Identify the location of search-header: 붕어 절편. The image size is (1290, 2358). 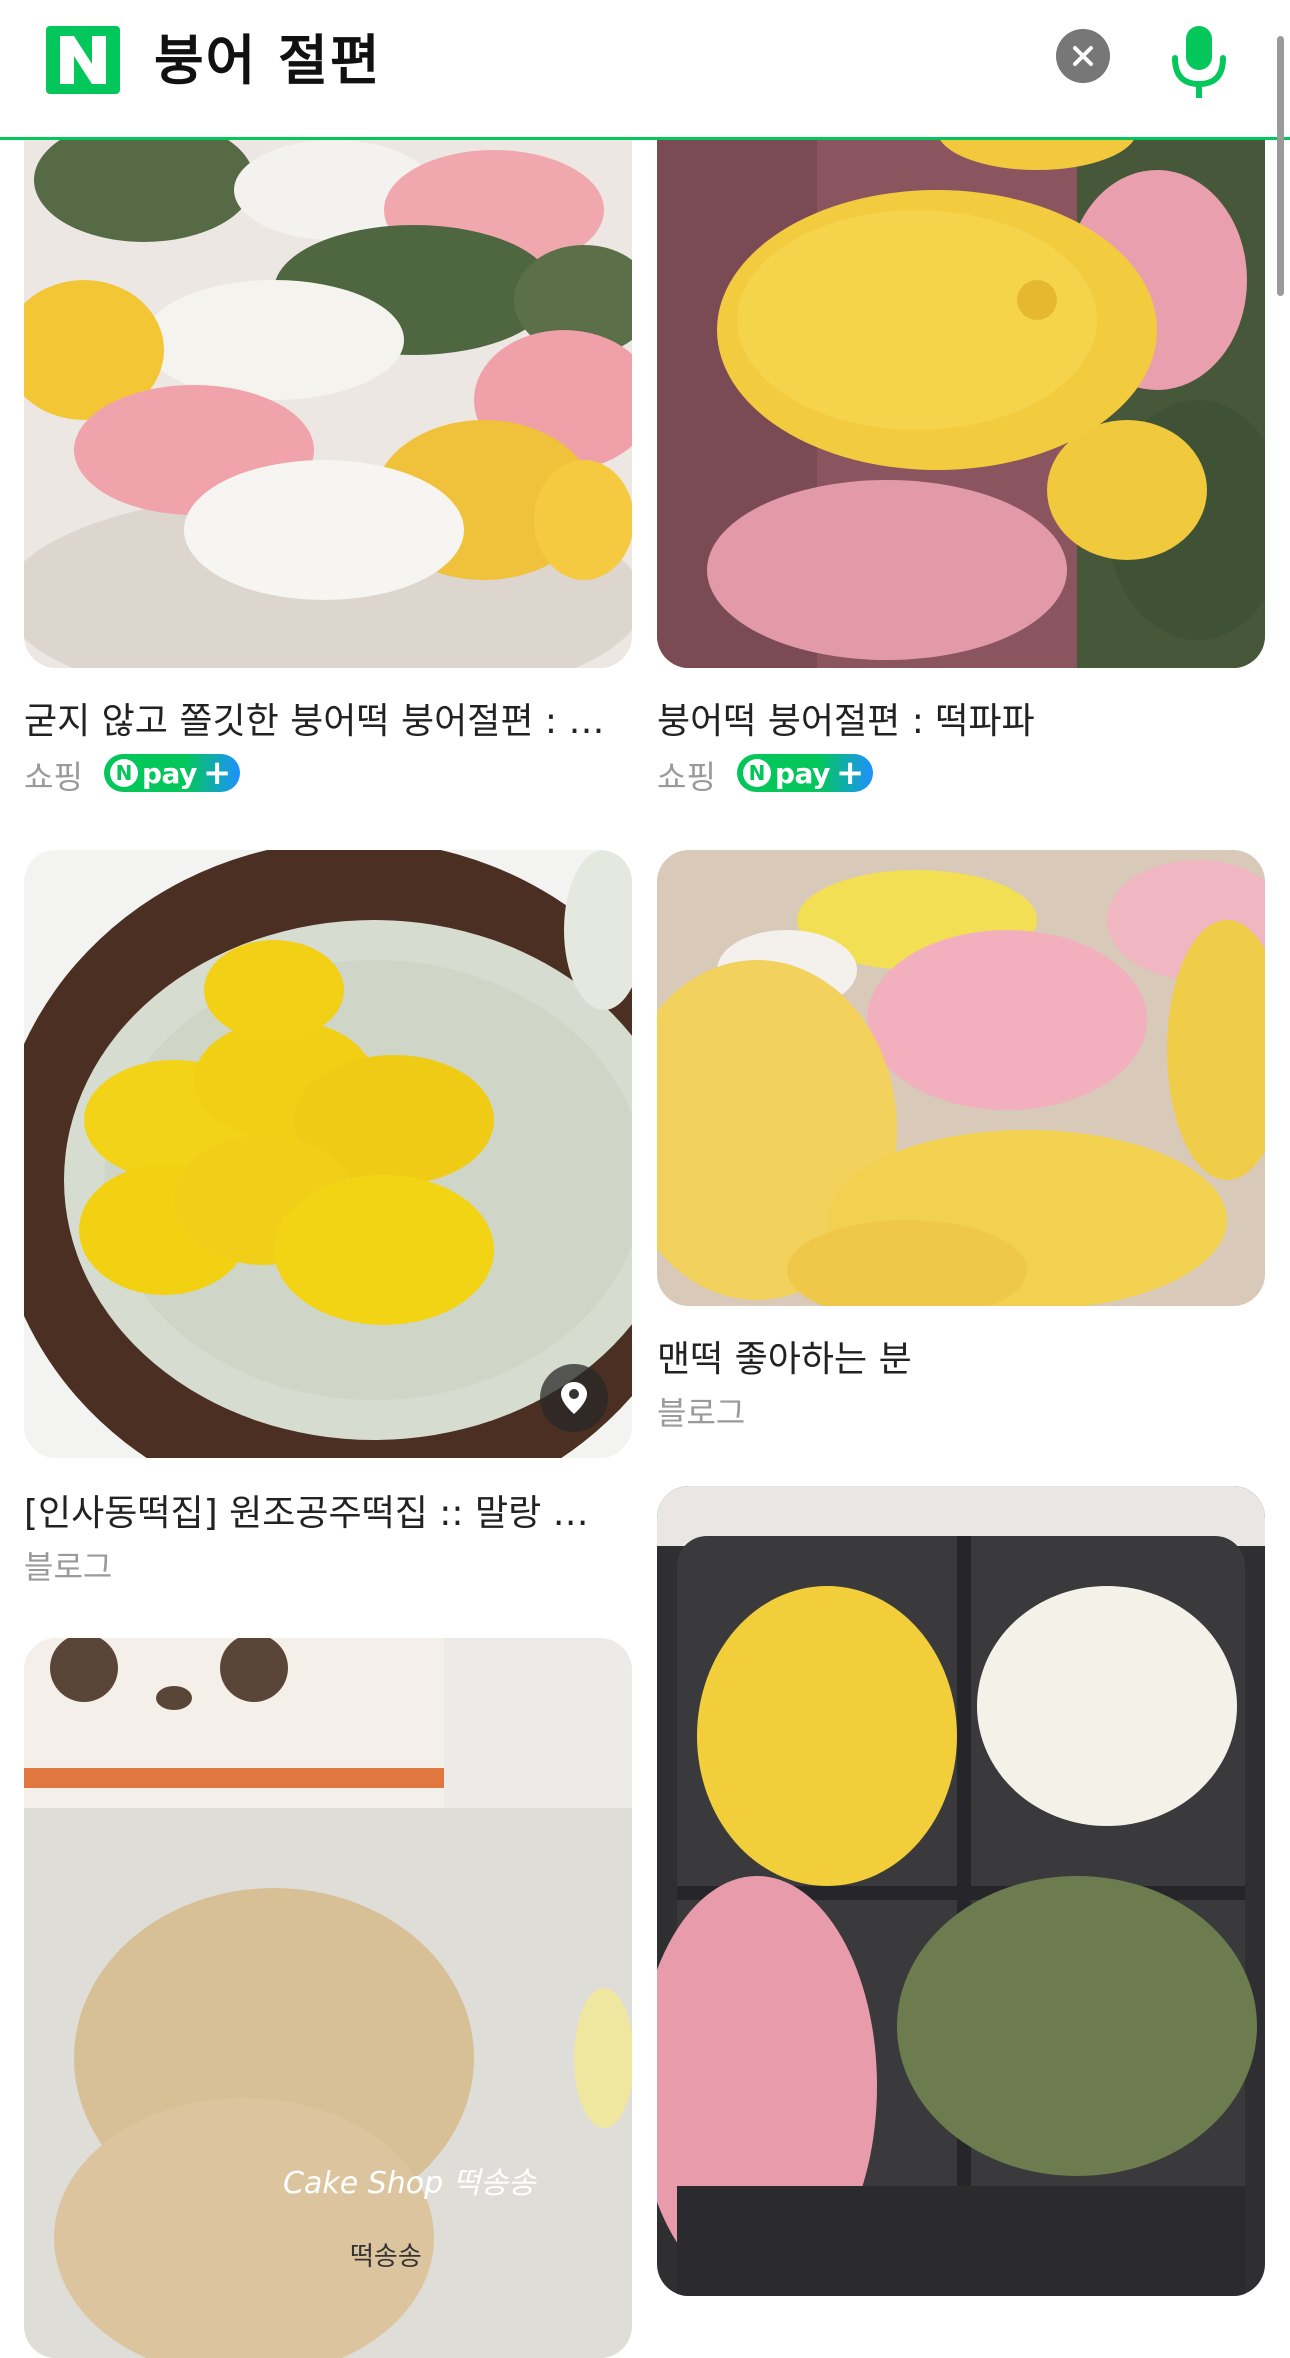
(645, 70).